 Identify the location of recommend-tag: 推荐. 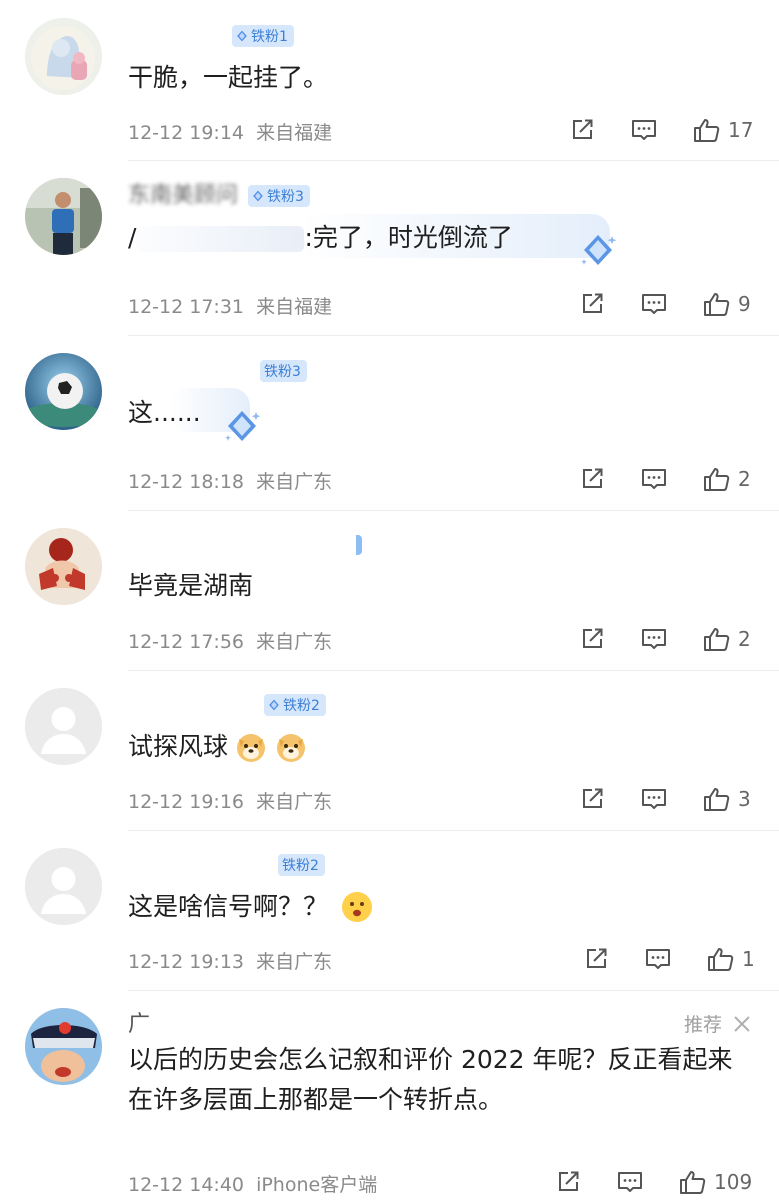
(718, 1023).